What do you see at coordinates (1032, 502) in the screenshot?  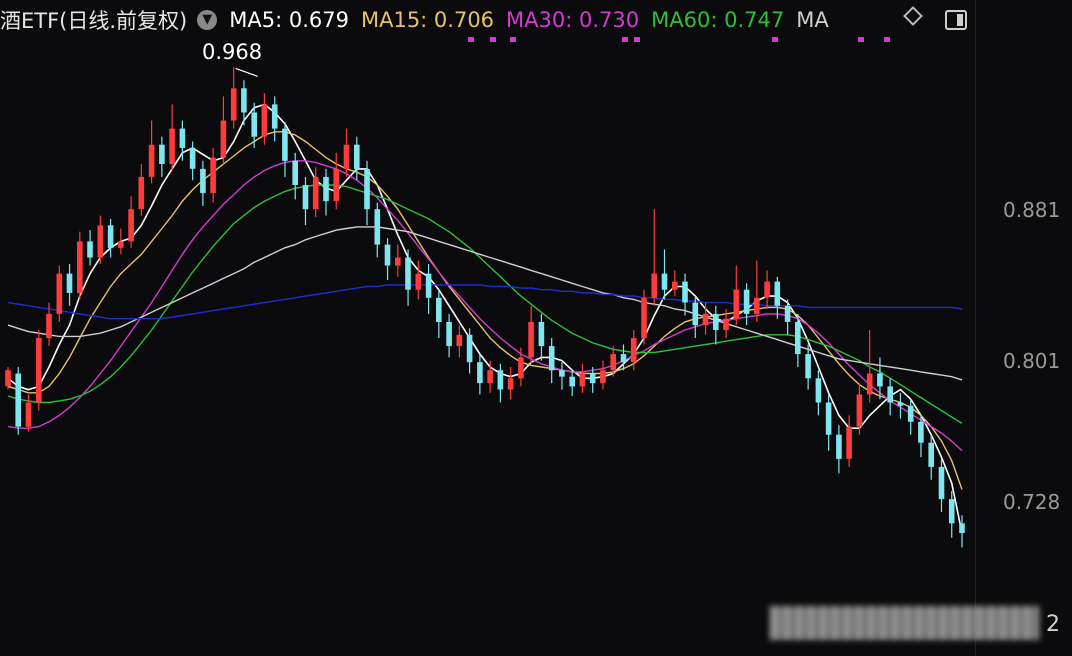 I see `y-tick-label: 0.728` at bounding box center [1032, 502].